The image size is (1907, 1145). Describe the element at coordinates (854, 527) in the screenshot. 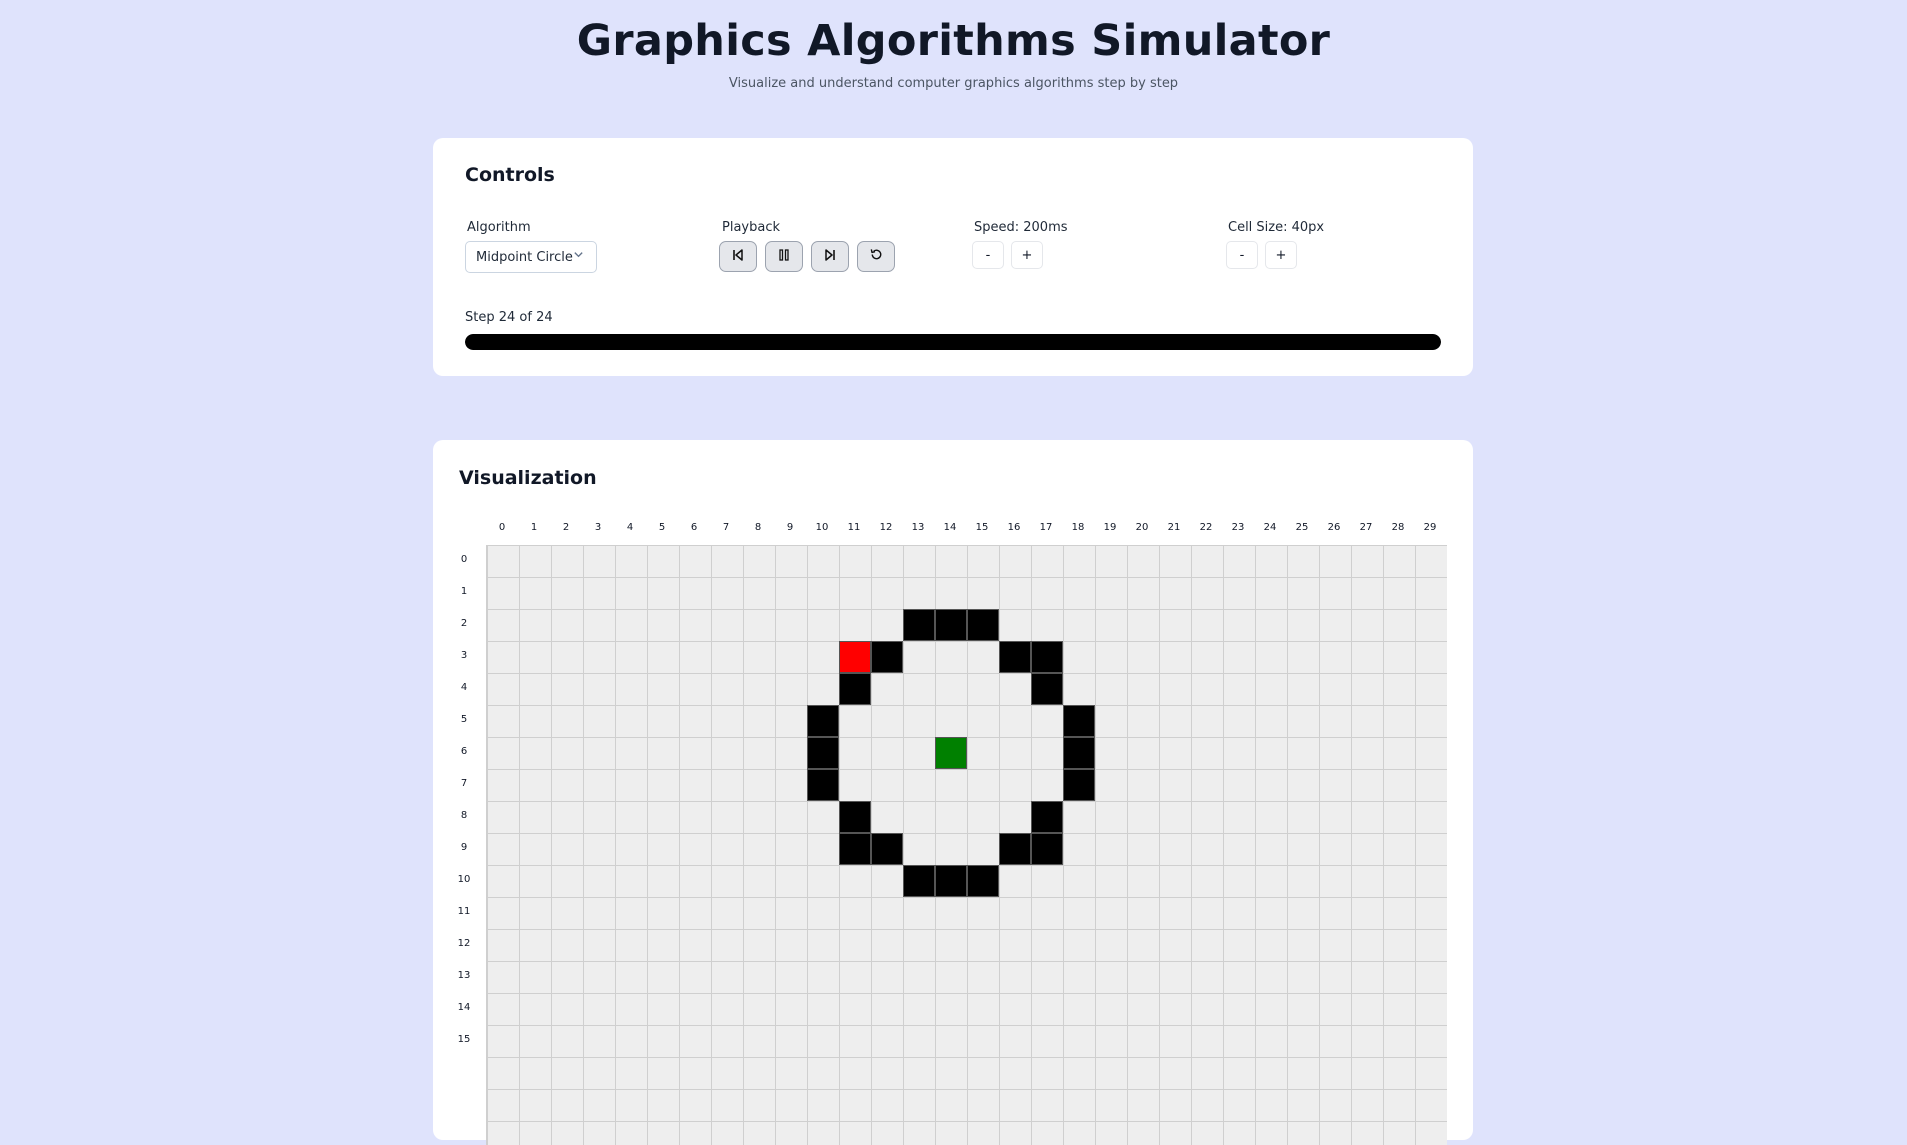

I see `column-label: 11` at that location.